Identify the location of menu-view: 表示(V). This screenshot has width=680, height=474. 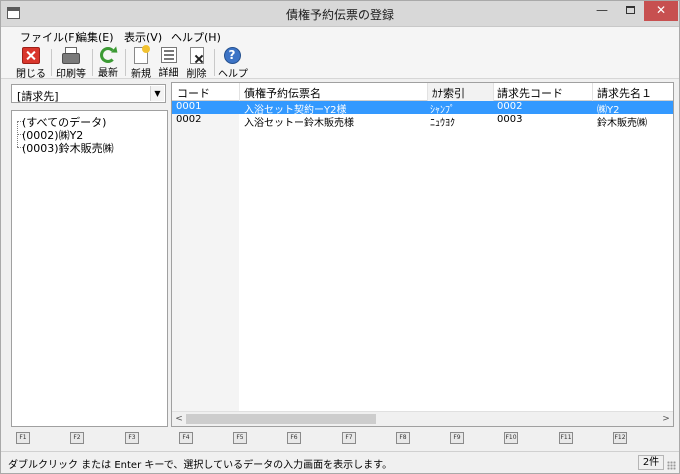
(143, 37).